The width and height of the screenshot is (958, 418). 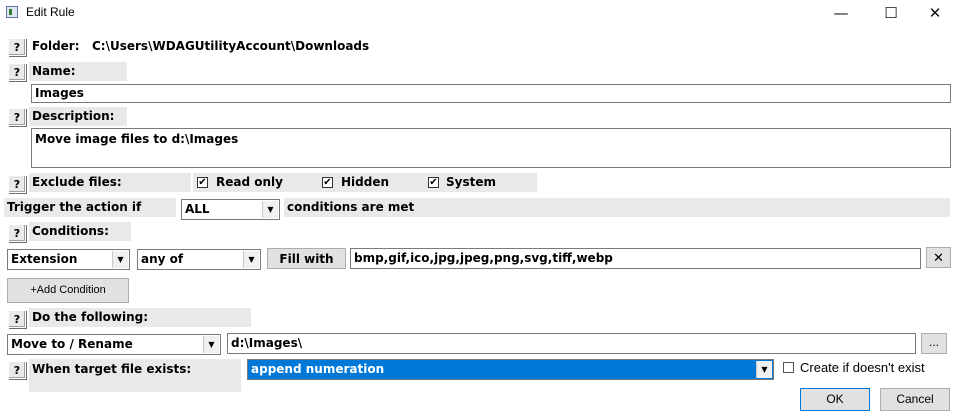 I want to click on minimize-button: —, so click(x=841, y=13).